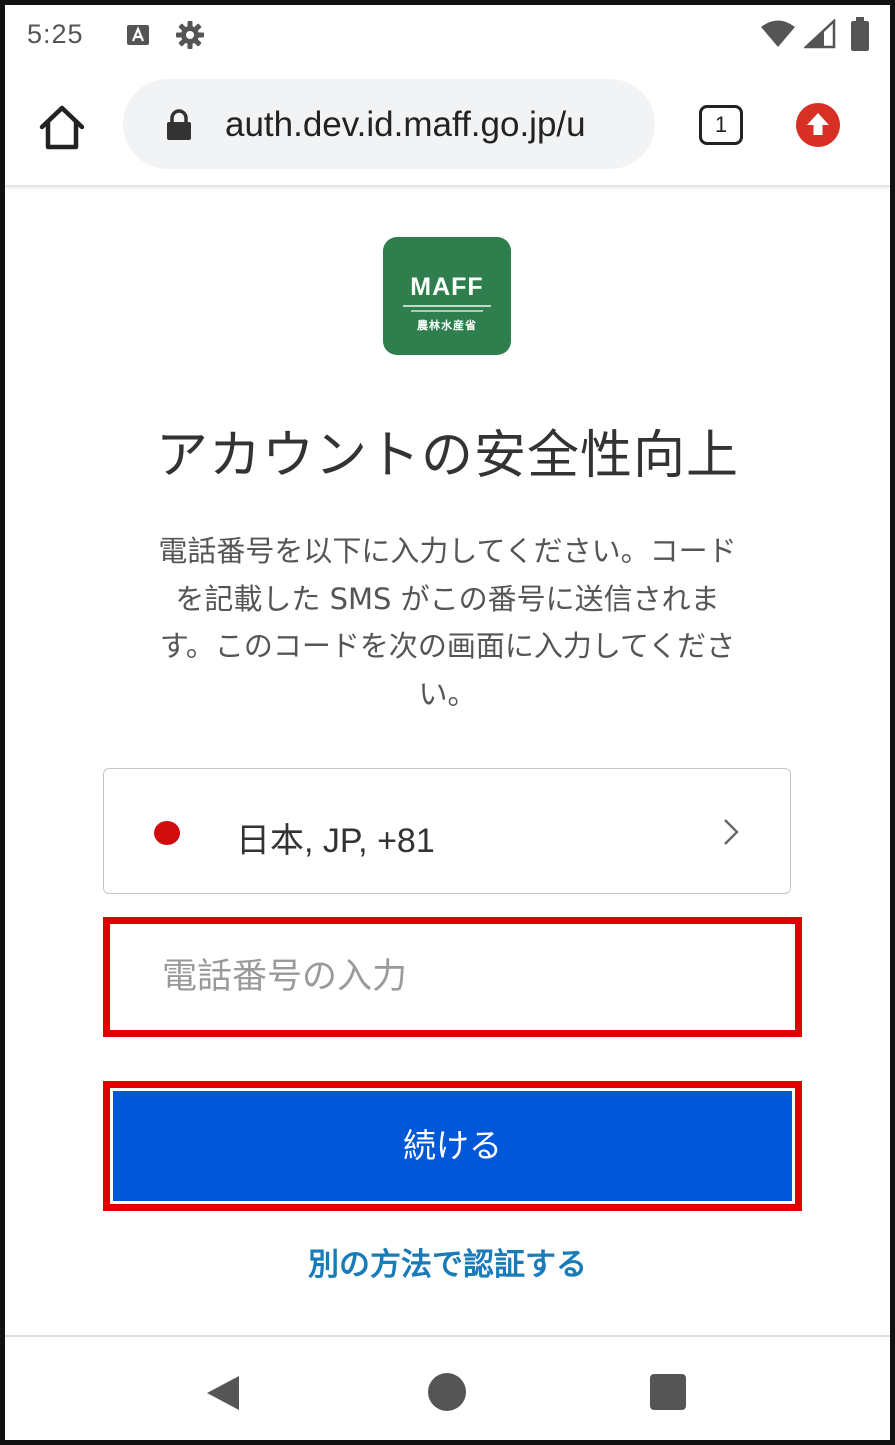 The height and width of the screenshot is (1445, 895). What do you see at coordinates (447, 36) in the screenshot?
I see `status-bar: 5:25` at bounding box center [447, 36].